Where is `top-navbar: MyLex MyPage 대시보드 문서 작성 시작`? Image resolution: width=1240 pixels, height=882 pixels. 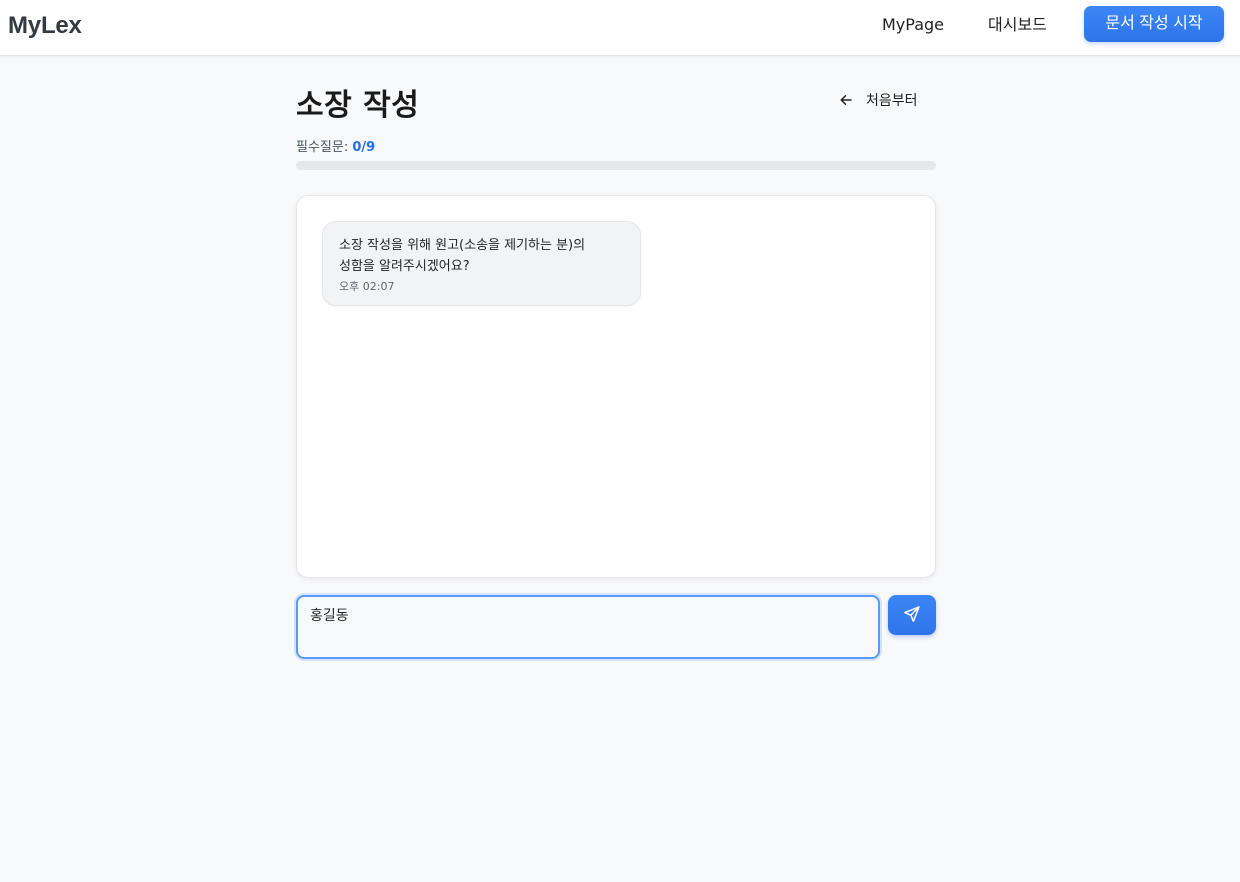
top-navbar: MyLex MyPage 대시보드 문서 작성 시작 is located at coordinates (620, 28).